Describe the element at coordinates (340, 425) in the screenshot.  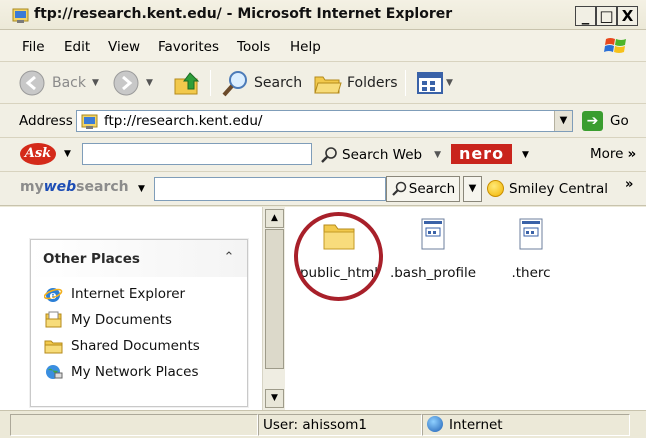
I see `status-user: User: ahissom1` at that location.